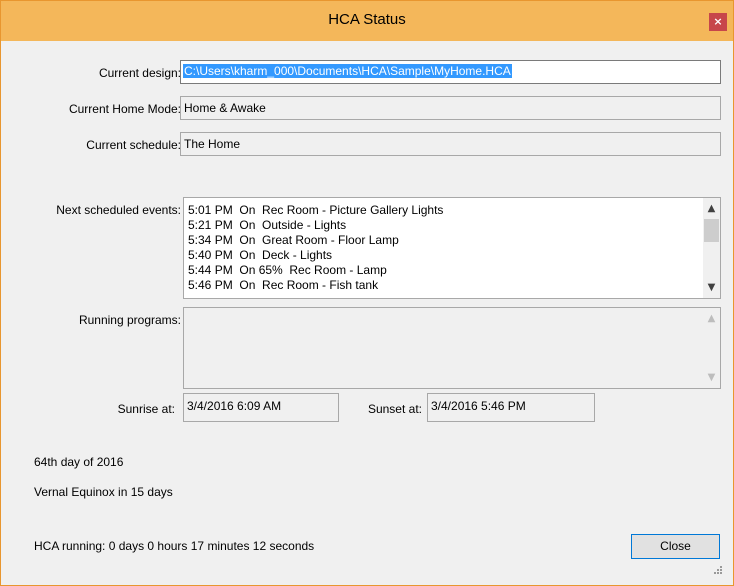 Image resolution: width=734 pixels, height=586 pixels. What do you see at coordinates (129, 320) in the screenshot?
I see `running-programs-label: Running programs:` at bounding box center [129, 320].